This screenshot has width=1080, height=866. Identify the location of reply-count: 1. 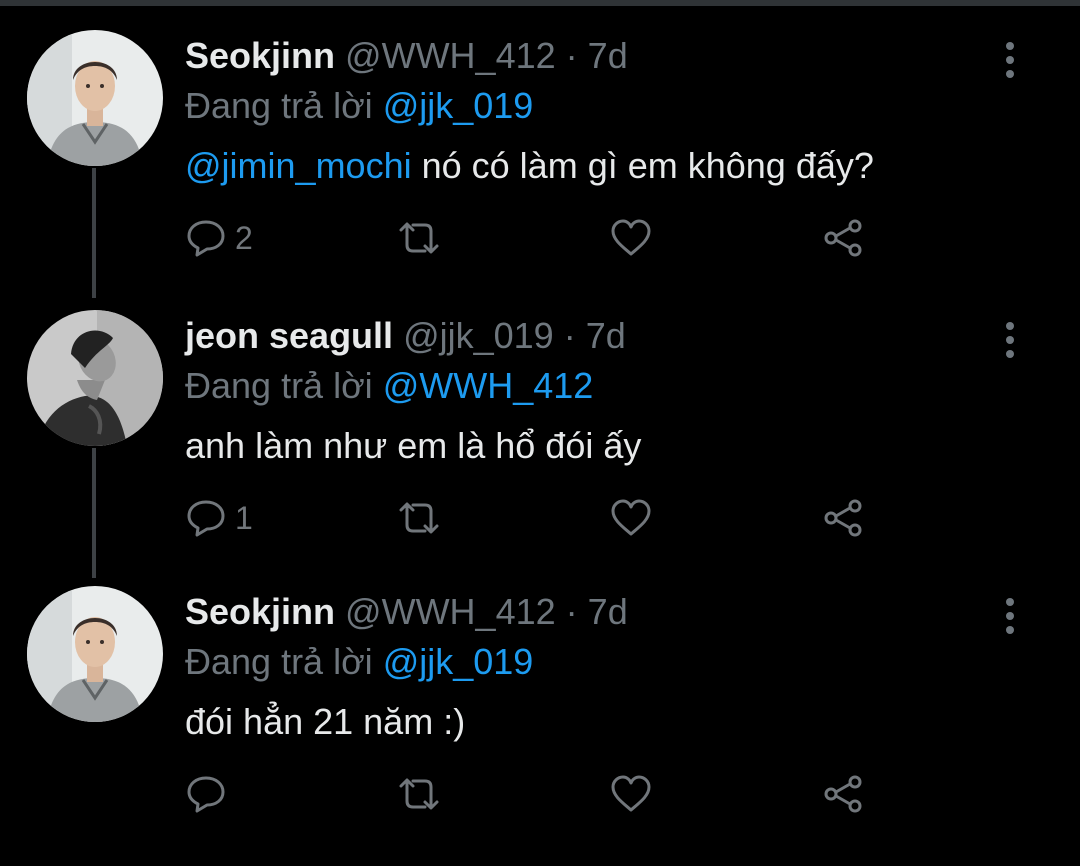
(244, 517).